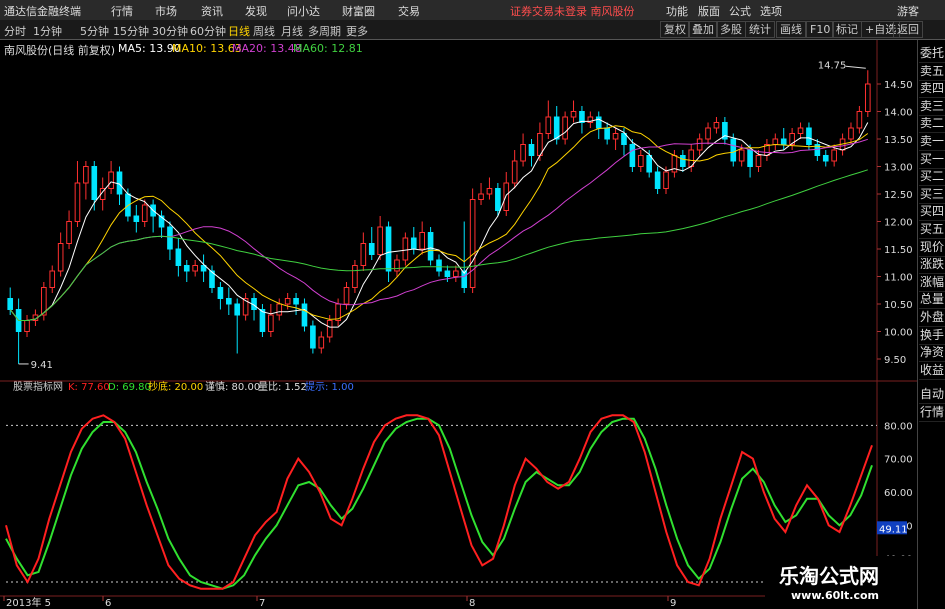  I want to click on sidebar-button: 总量, so click(932, 300).